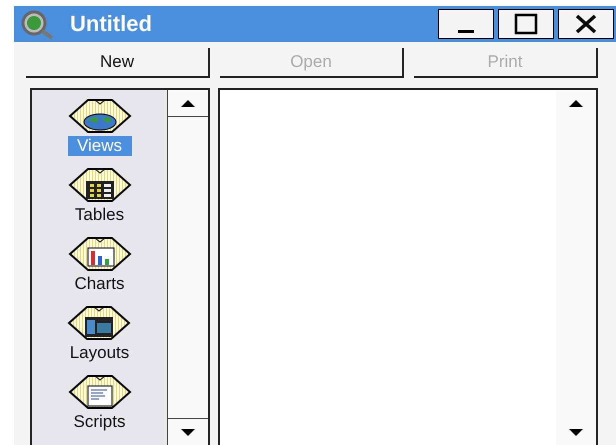 This screenshot has width=616, height=445. Describe the element at coordinates (100, 353) in the screenshot. I see `list-item-label: Layouts` at that location.